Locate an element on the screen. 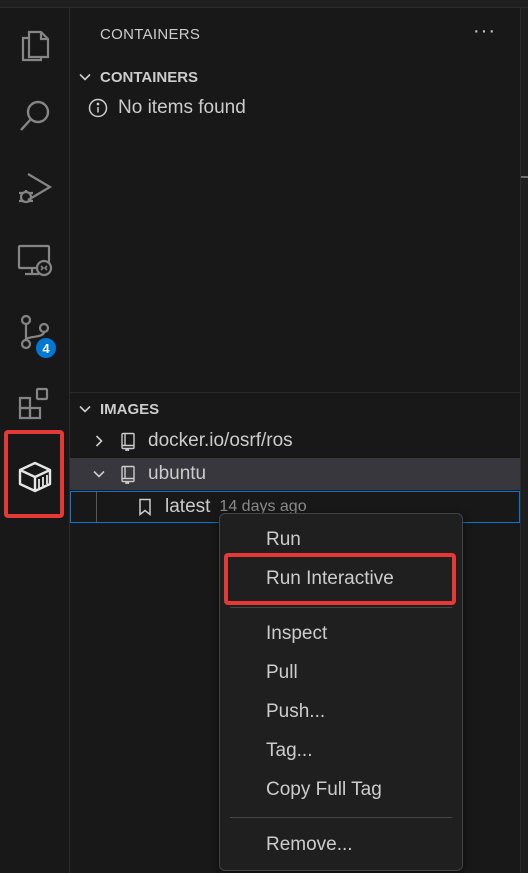 Image resolution: width=528 pixels, height=873 pixels. images-section-header: IMAGES is located at coordinates (295, 409).